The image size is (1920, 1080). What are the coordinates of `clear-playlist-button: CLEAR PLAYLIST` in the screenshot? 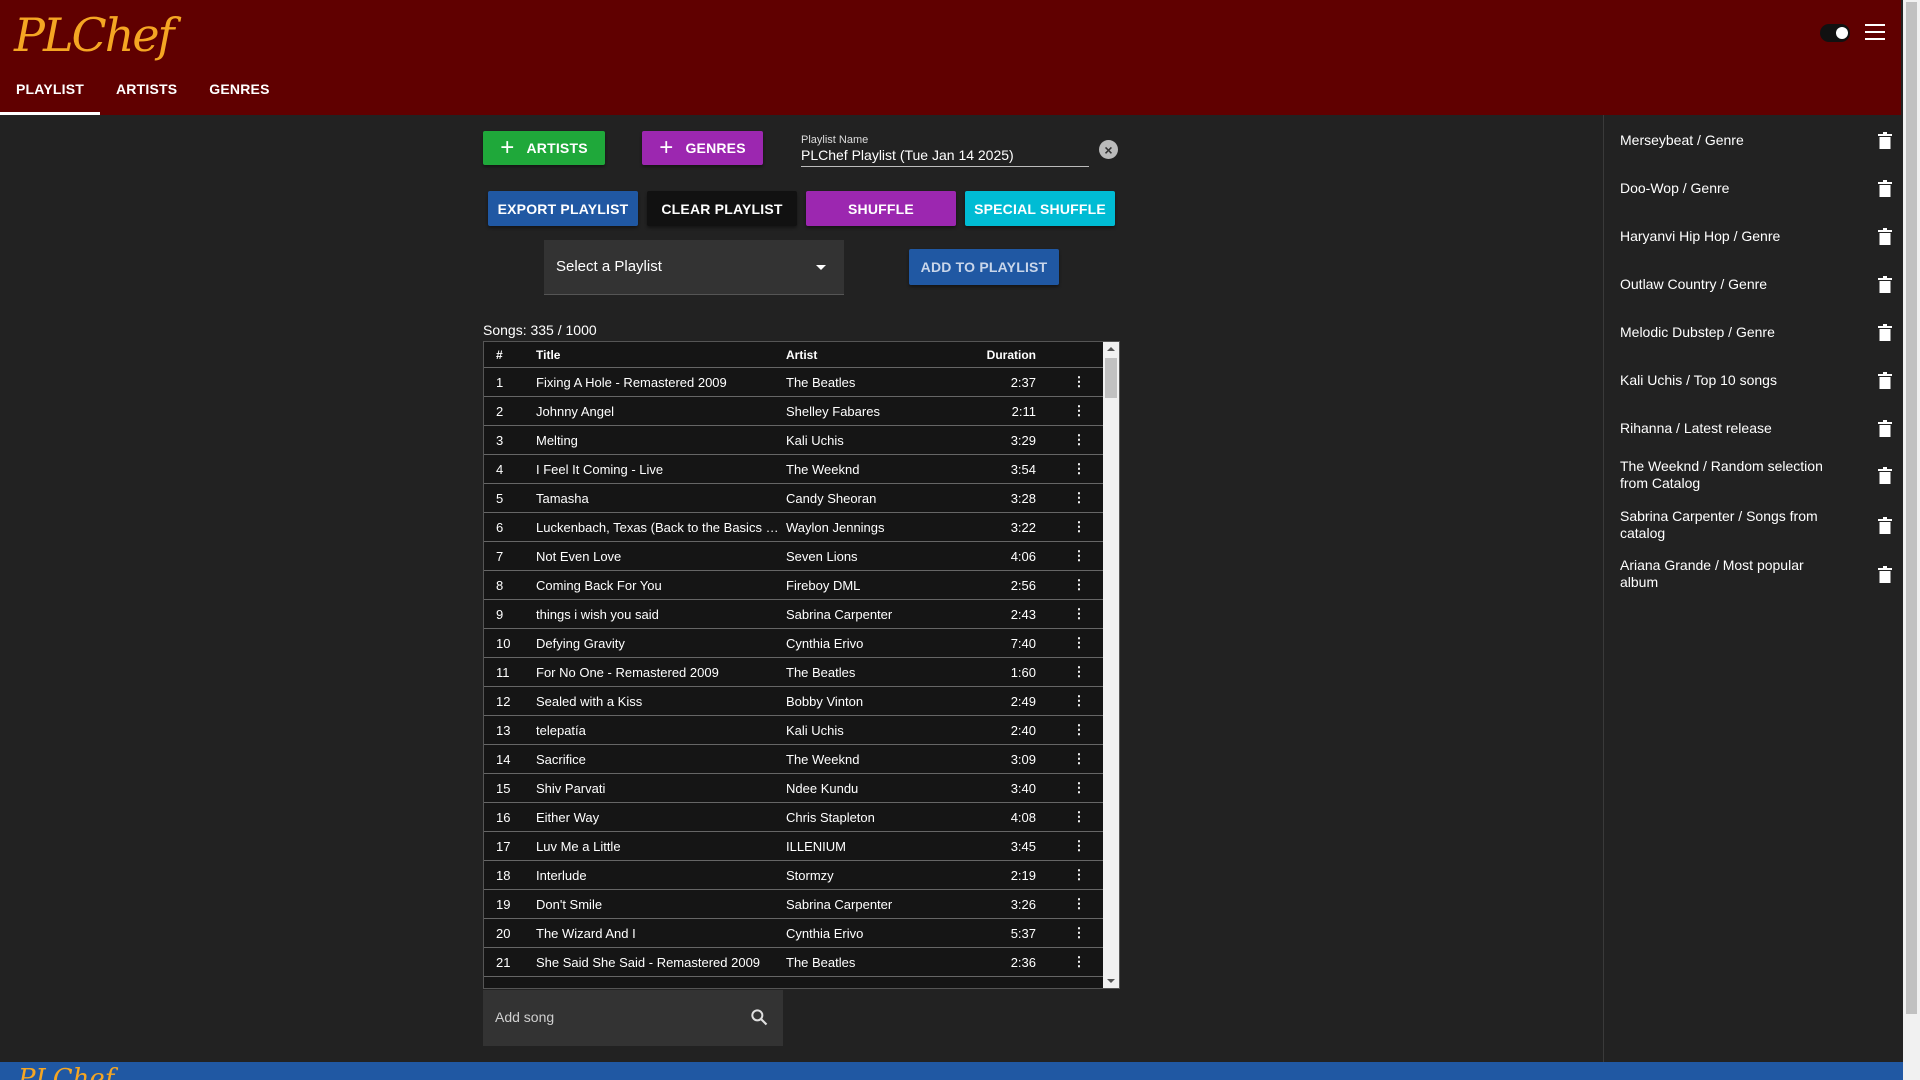 It's located at (722, 208).